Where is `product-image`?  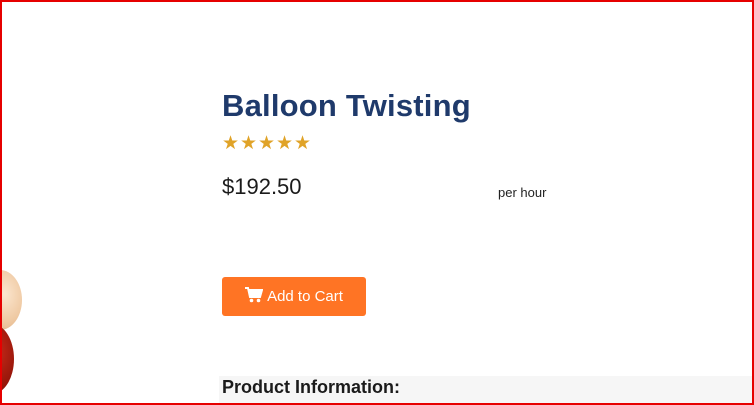
product-image is located at coordinates (15, 333).